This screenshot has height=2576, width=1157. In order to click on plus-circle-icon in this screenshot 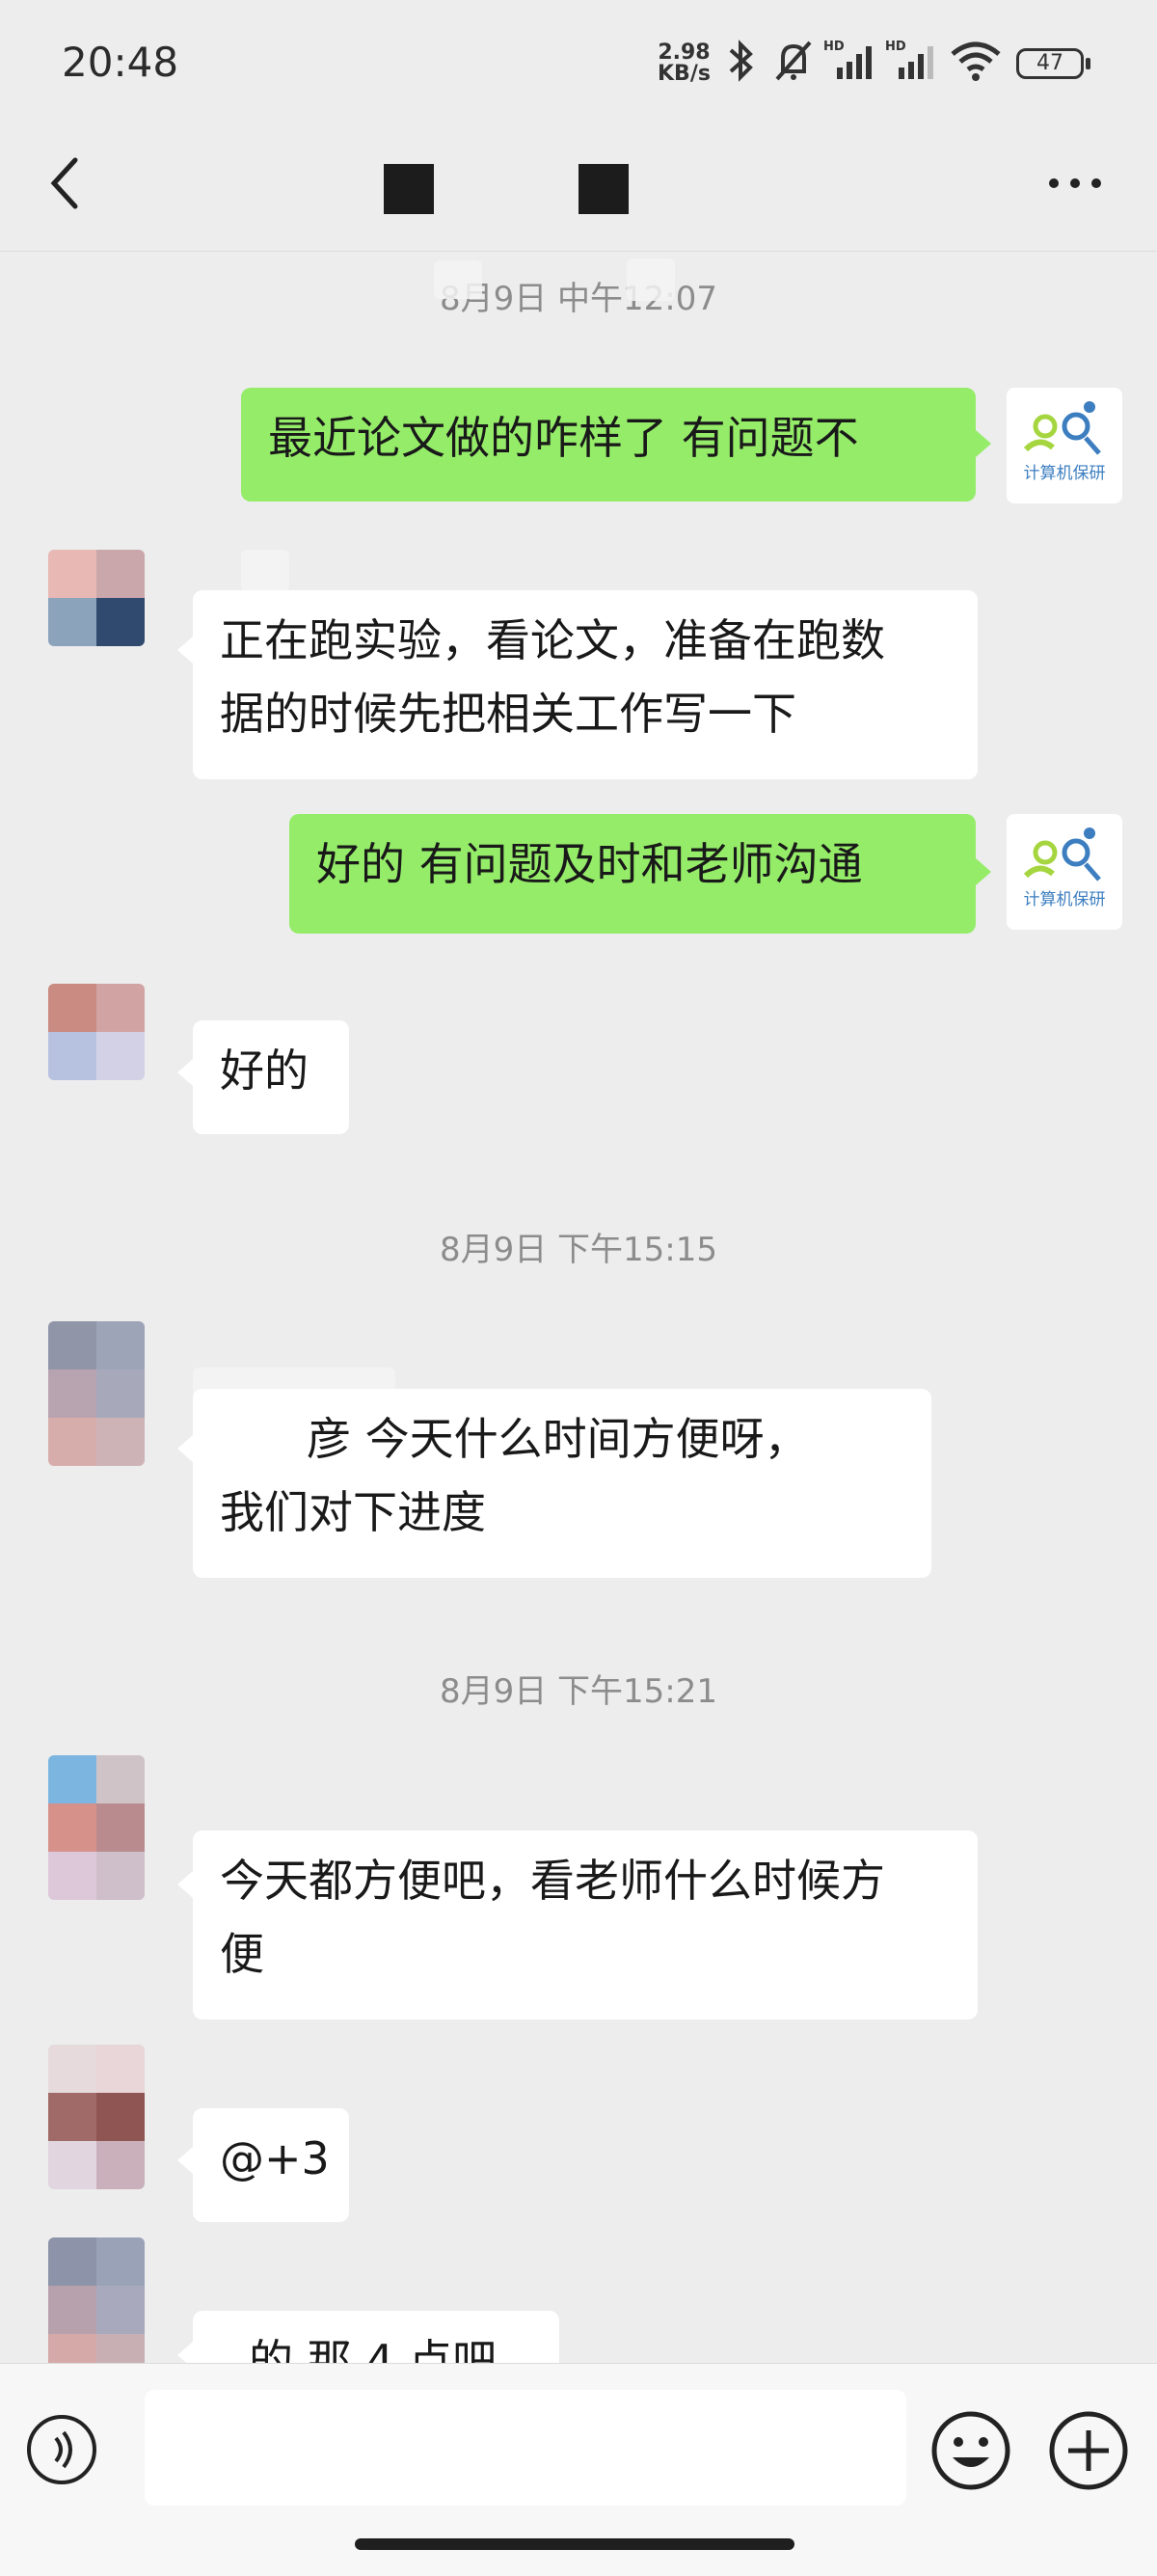, I will do `click(1088, 2450)`.